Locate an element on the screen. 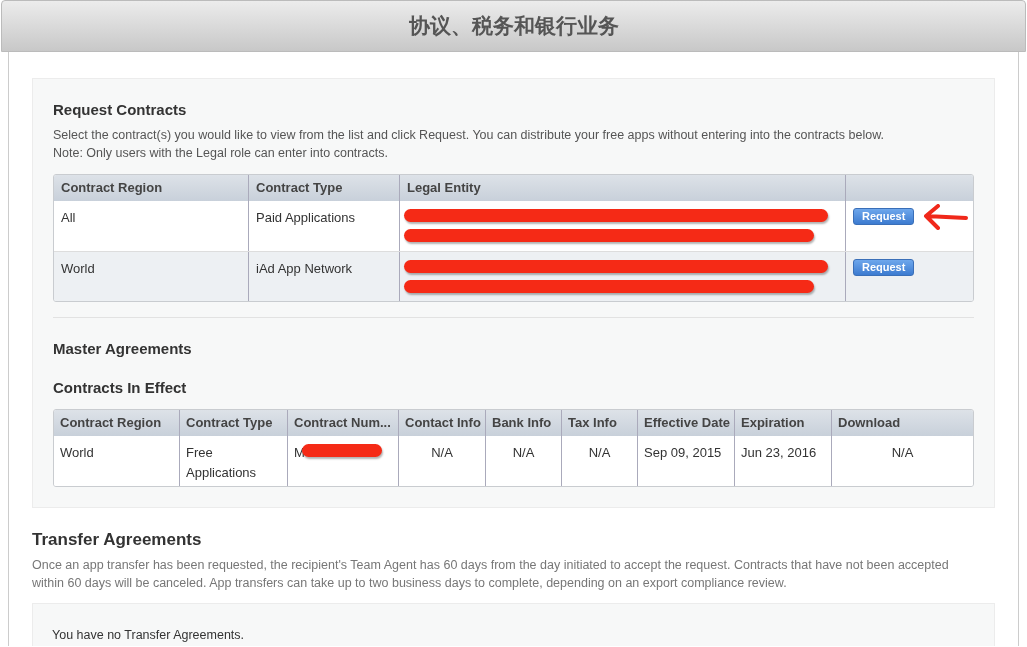 This screenshot has height=647, width=1027. description-text: Once an app transfer has been requested, the recipient's Team Agent has 60 days from the day initiated to accept the request. Contracts that have not been accepted within 60 days will be canceled. App transfers can take up to two business days to complete, depending on an export compliance review. is located at coordinates (491, 574).